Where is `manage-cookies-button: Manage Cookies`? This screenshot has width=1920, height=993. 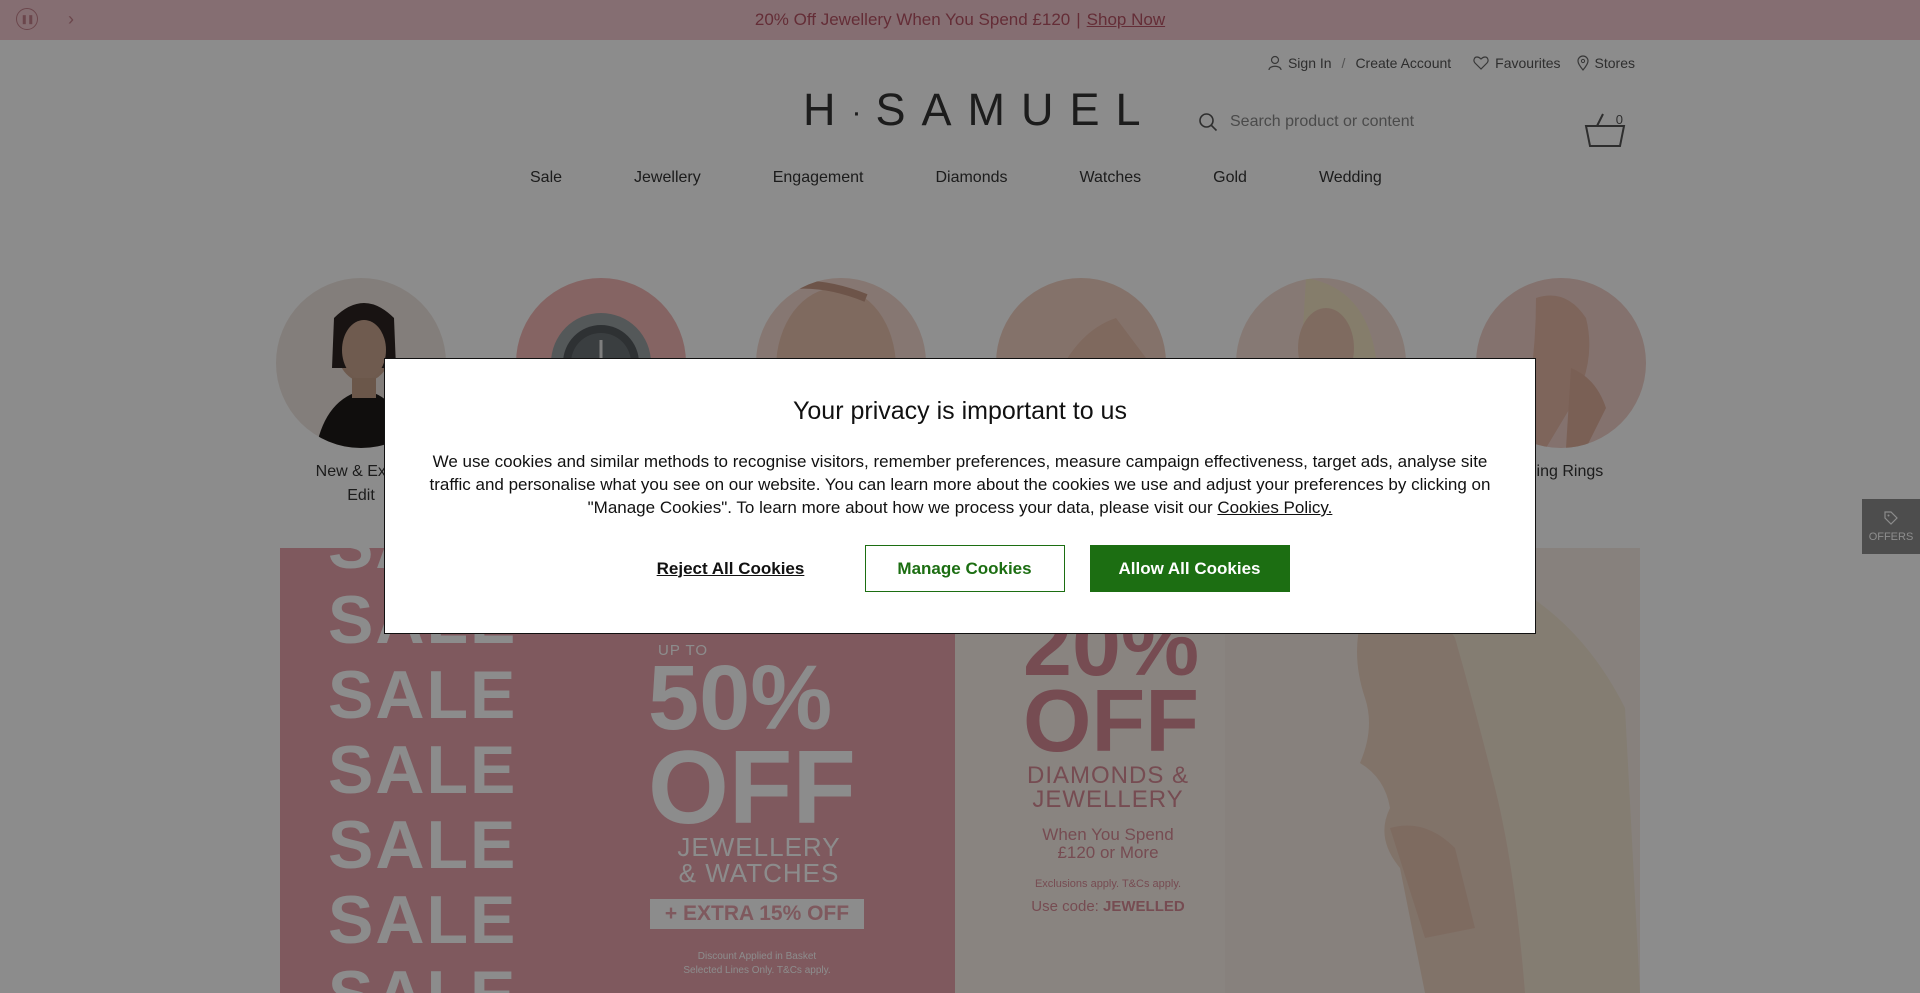 manage-cookies-button: Manage Cookies is located at coordinates (964, 568).